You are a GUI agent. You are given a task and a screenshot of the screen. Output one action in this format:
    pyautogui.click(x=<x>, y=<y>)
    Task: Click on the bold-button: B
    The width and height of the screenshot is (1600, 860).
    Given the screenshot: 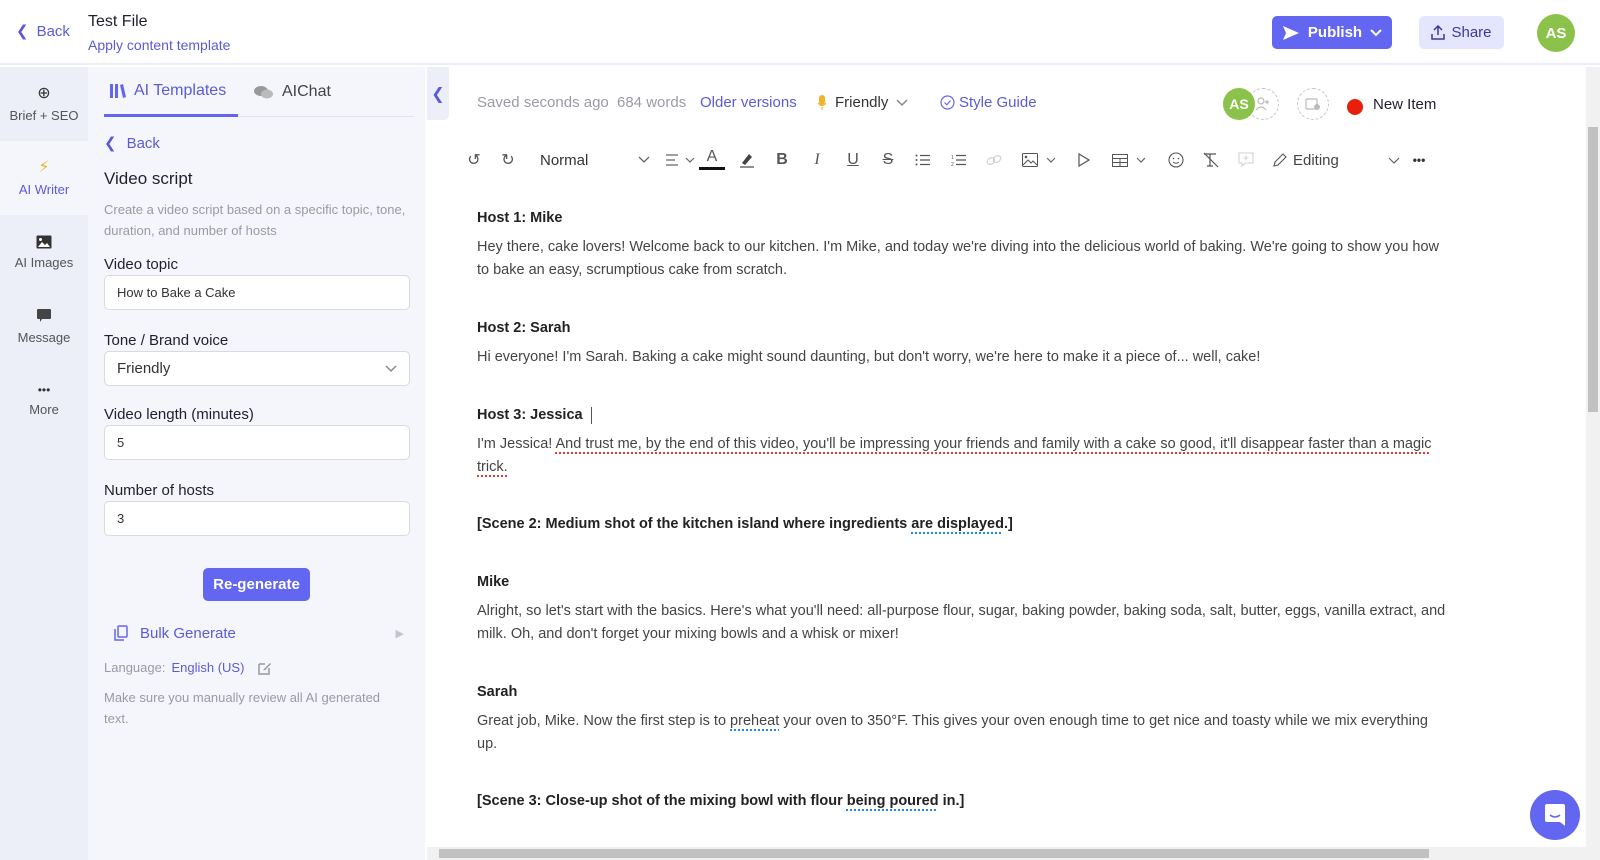 What is the action you would take?
    pyautogui.click(x=782, y=160)
    